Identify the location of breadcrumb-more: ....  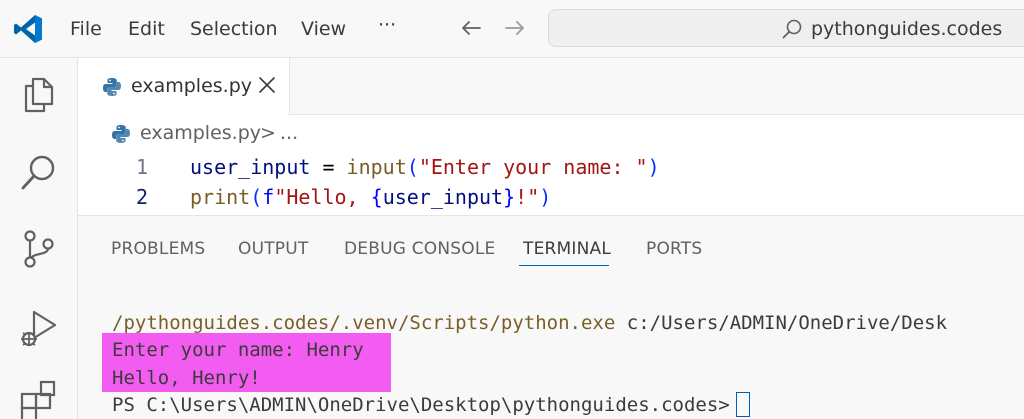
(289, 133).